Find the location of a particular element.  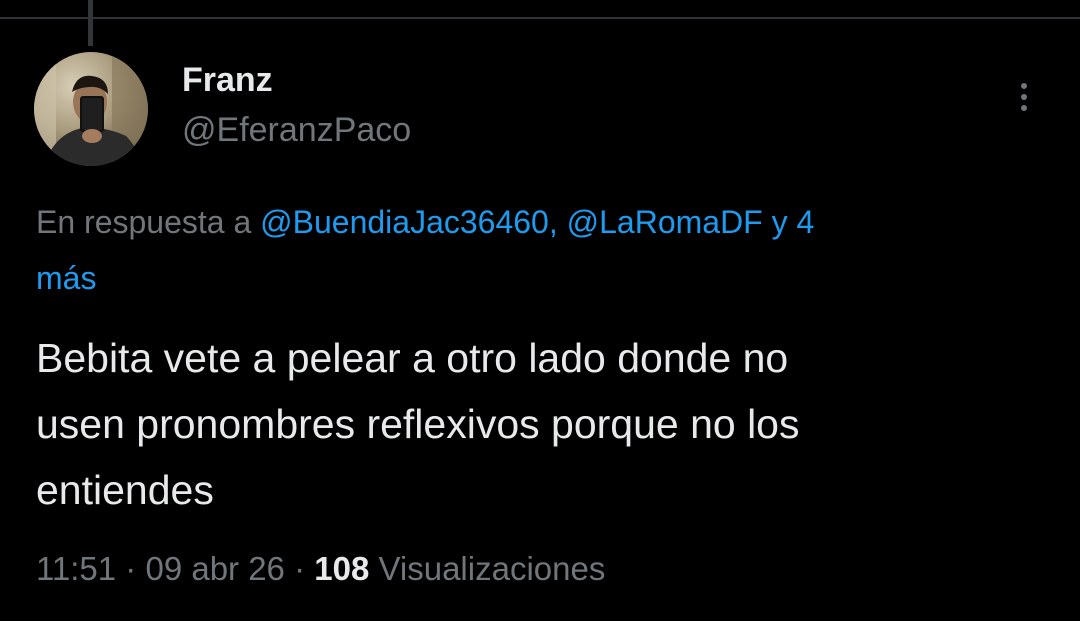

mention-link: @BuendiaJac36460 is located at coordinates (404, 222).